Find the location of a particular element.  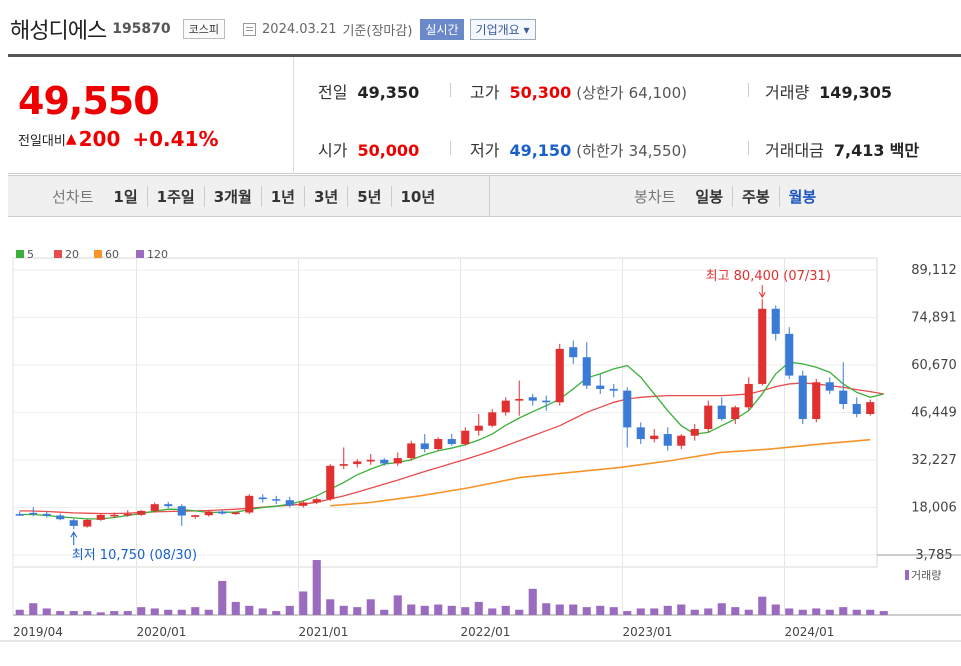

price-change: 전일대비 ▲ 200 +0.41% is located at coordinates (118, 139).